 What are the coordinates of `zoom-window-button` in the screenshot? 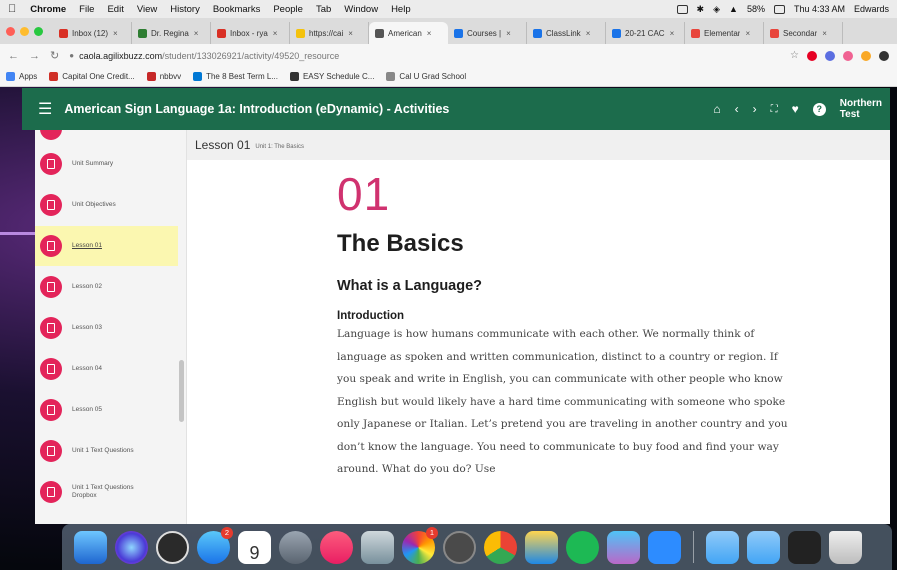 It's located at (38, 31).